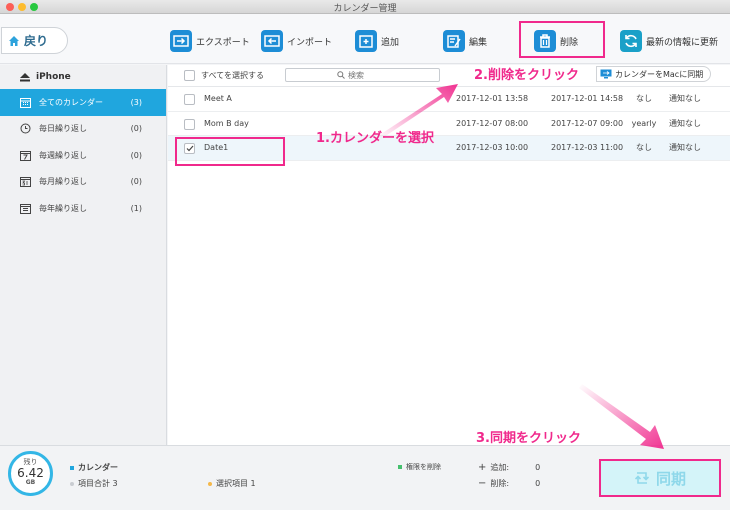 Image resolution: width=730 pixels, height=510 pixels. Describe the element at coordinates (621, 416) in the screenshot. I see `arrow-to-sync` at that location.